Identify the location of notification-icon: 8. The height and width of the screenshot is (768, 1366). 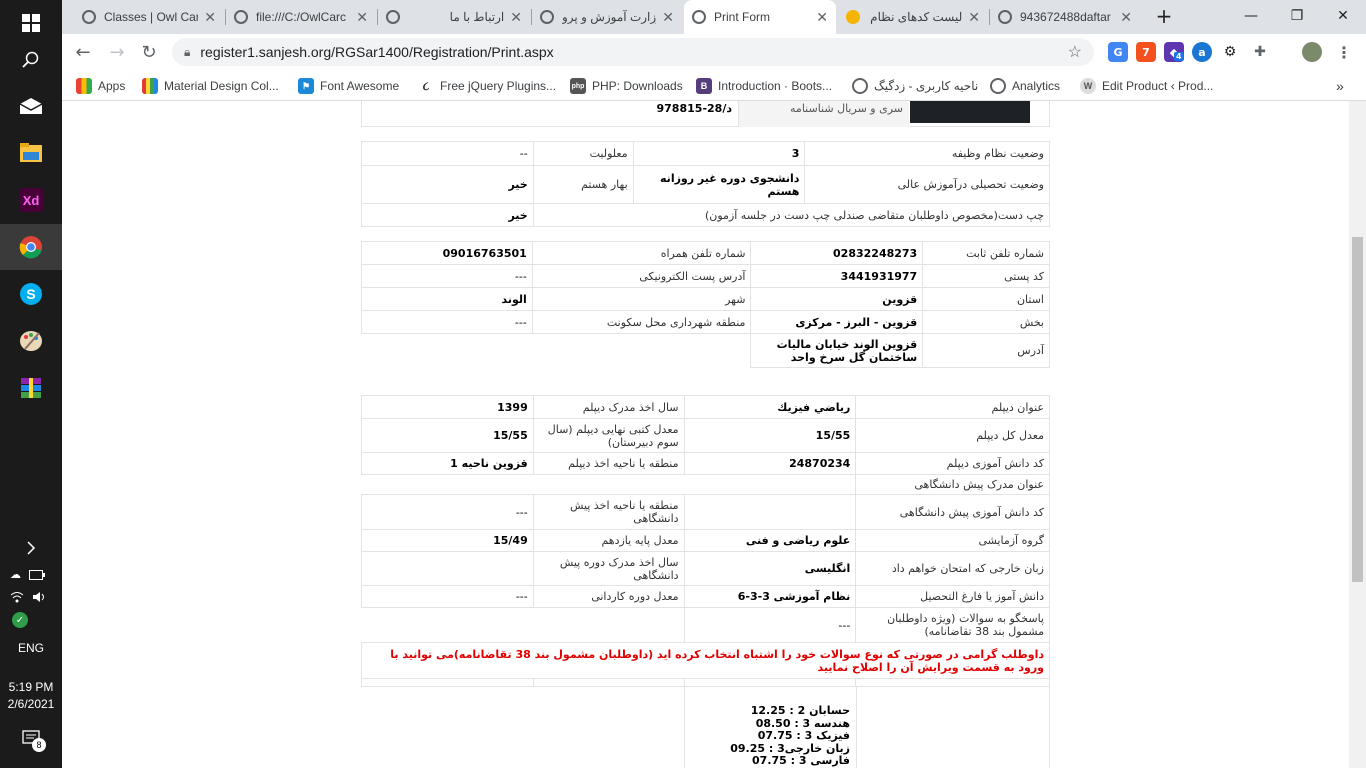
(34, 742).